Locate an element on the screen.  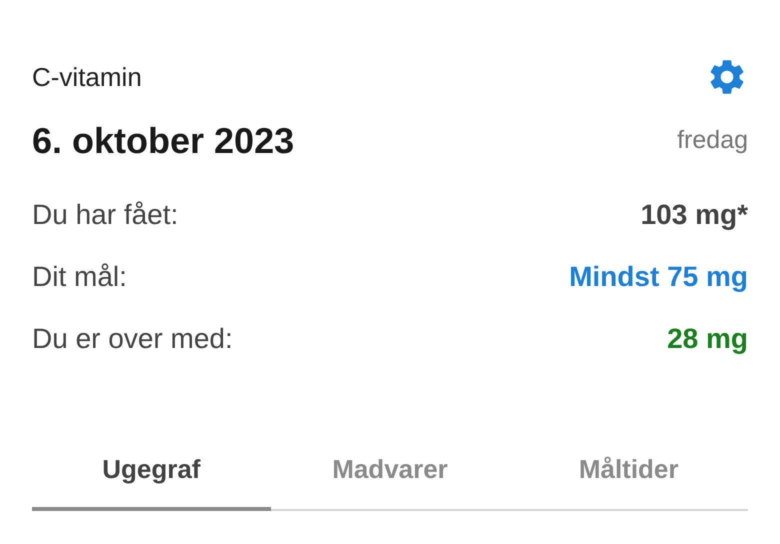
row-label: Du har fået: is located at coordinates (105, 215).